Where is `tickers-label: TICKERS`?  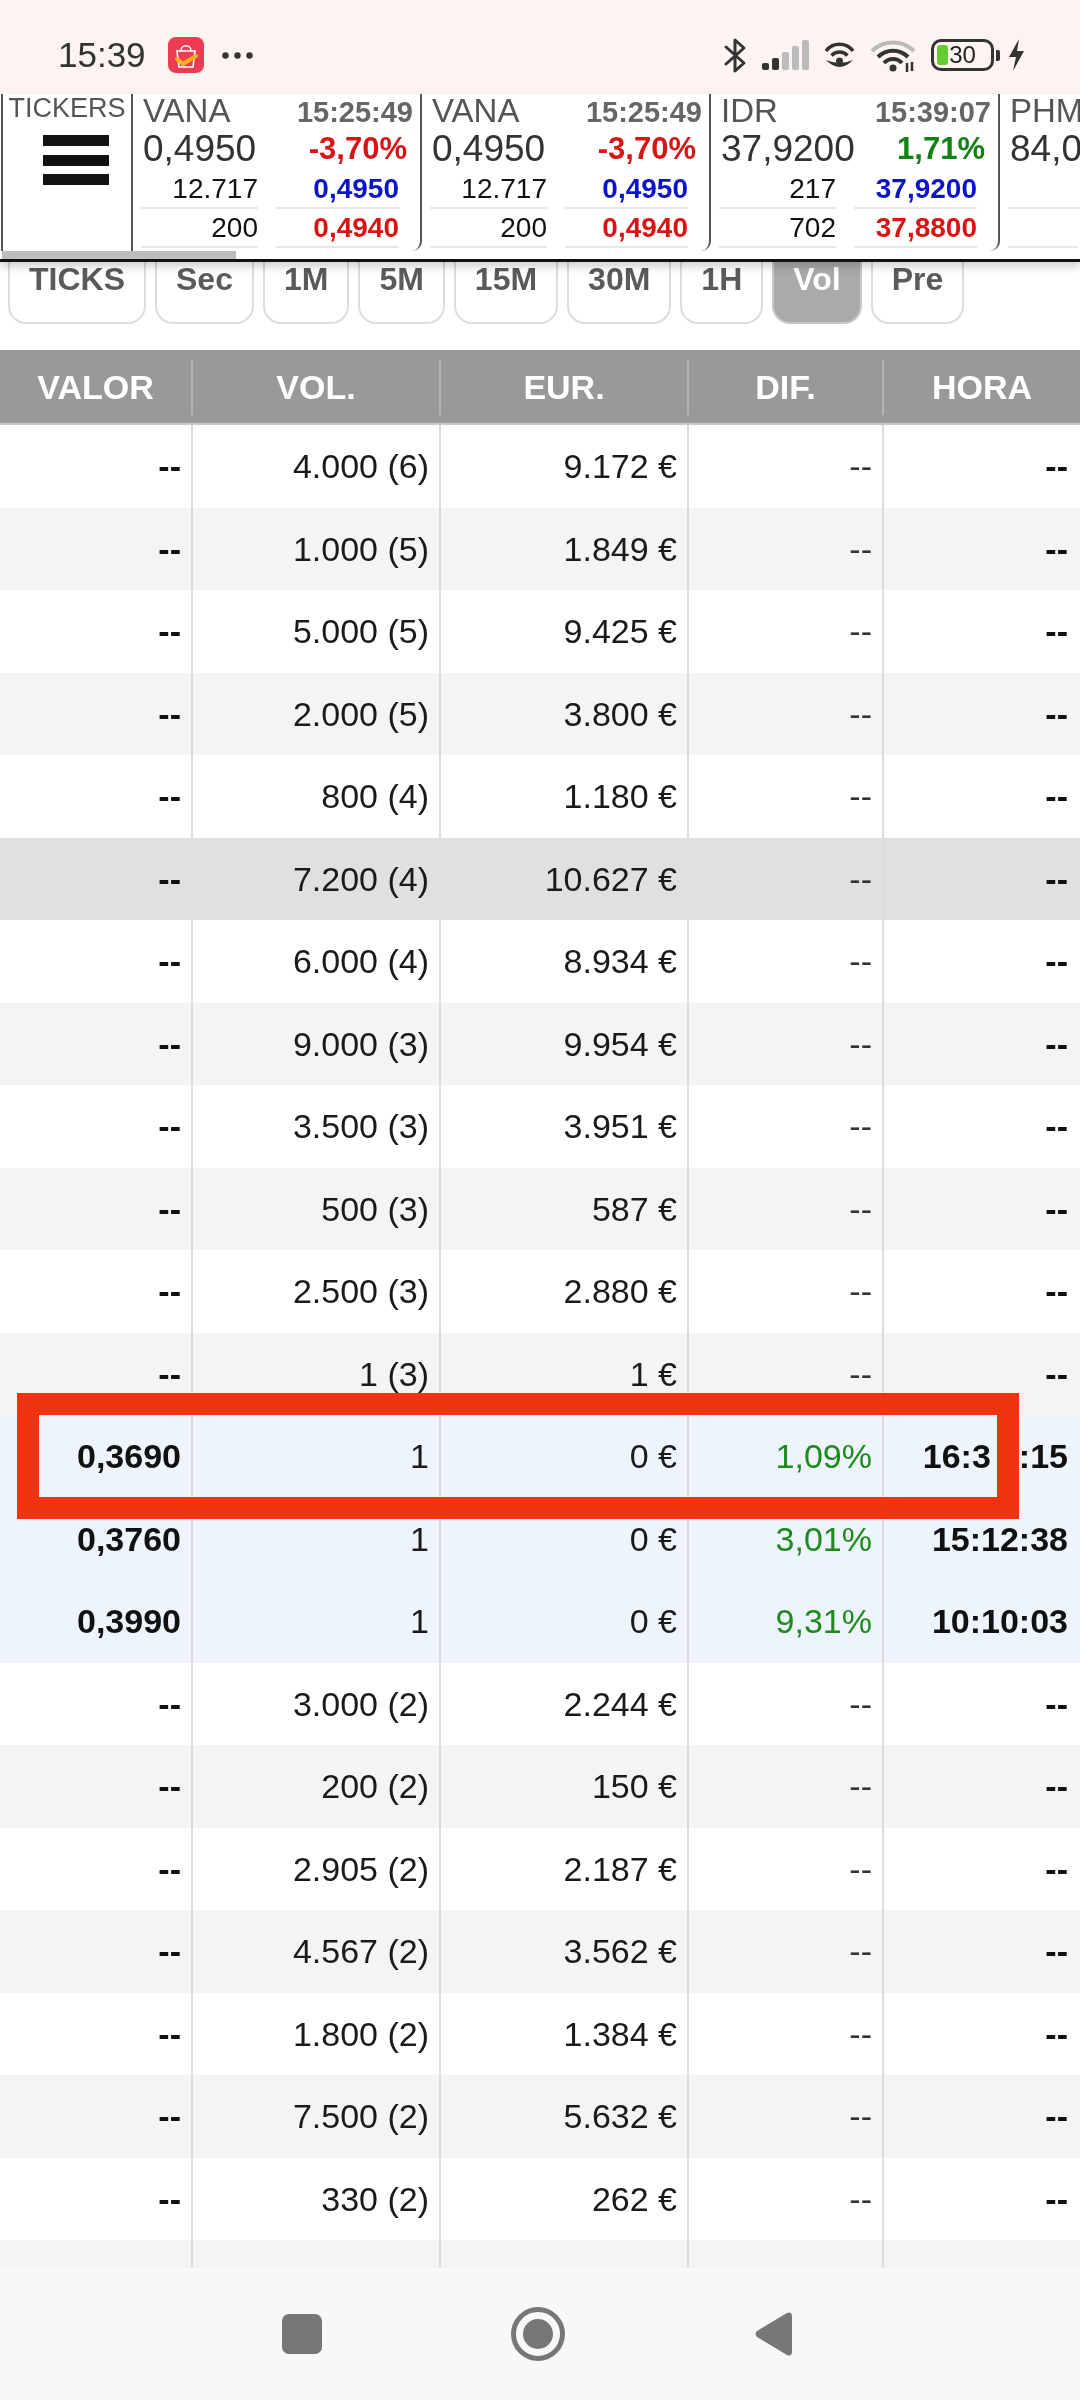 tickers-label: TICKERS is located at coordinates (67, 108).